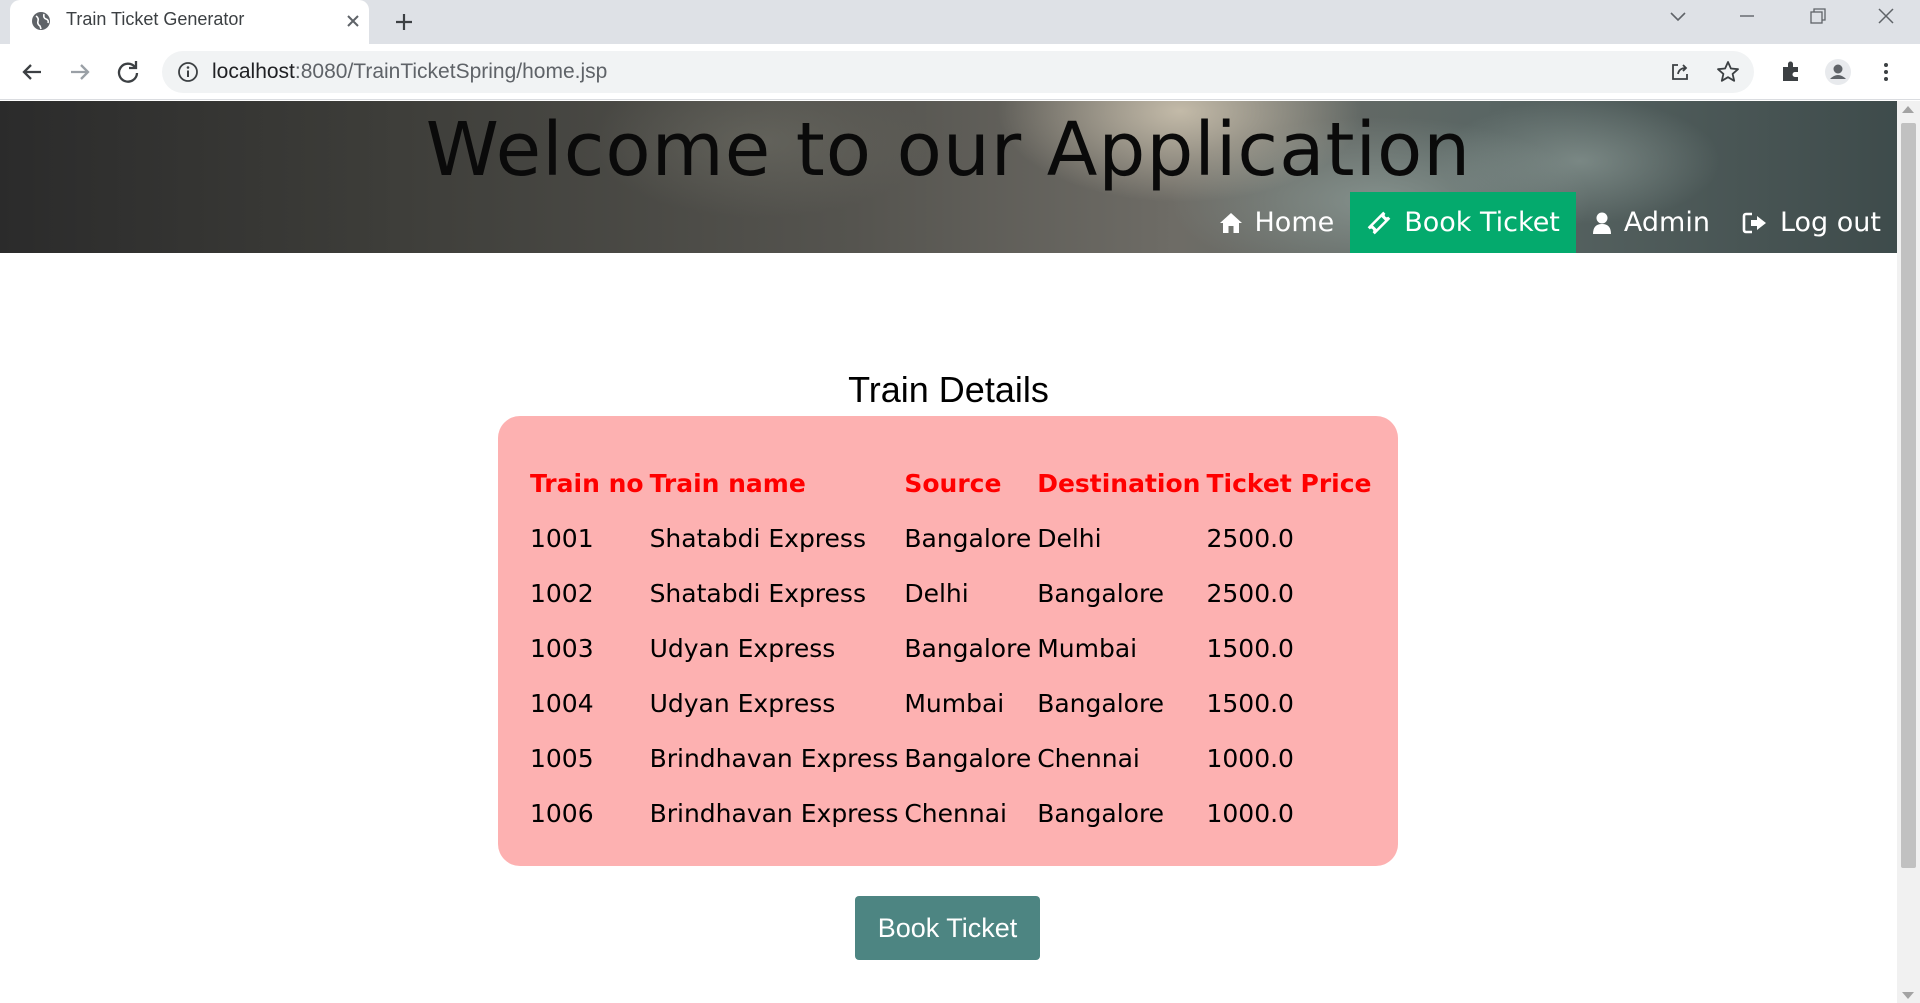 The height and width of the screenshot is (1003, 1920). I want to click on site-info-icon, so click(188, 72).